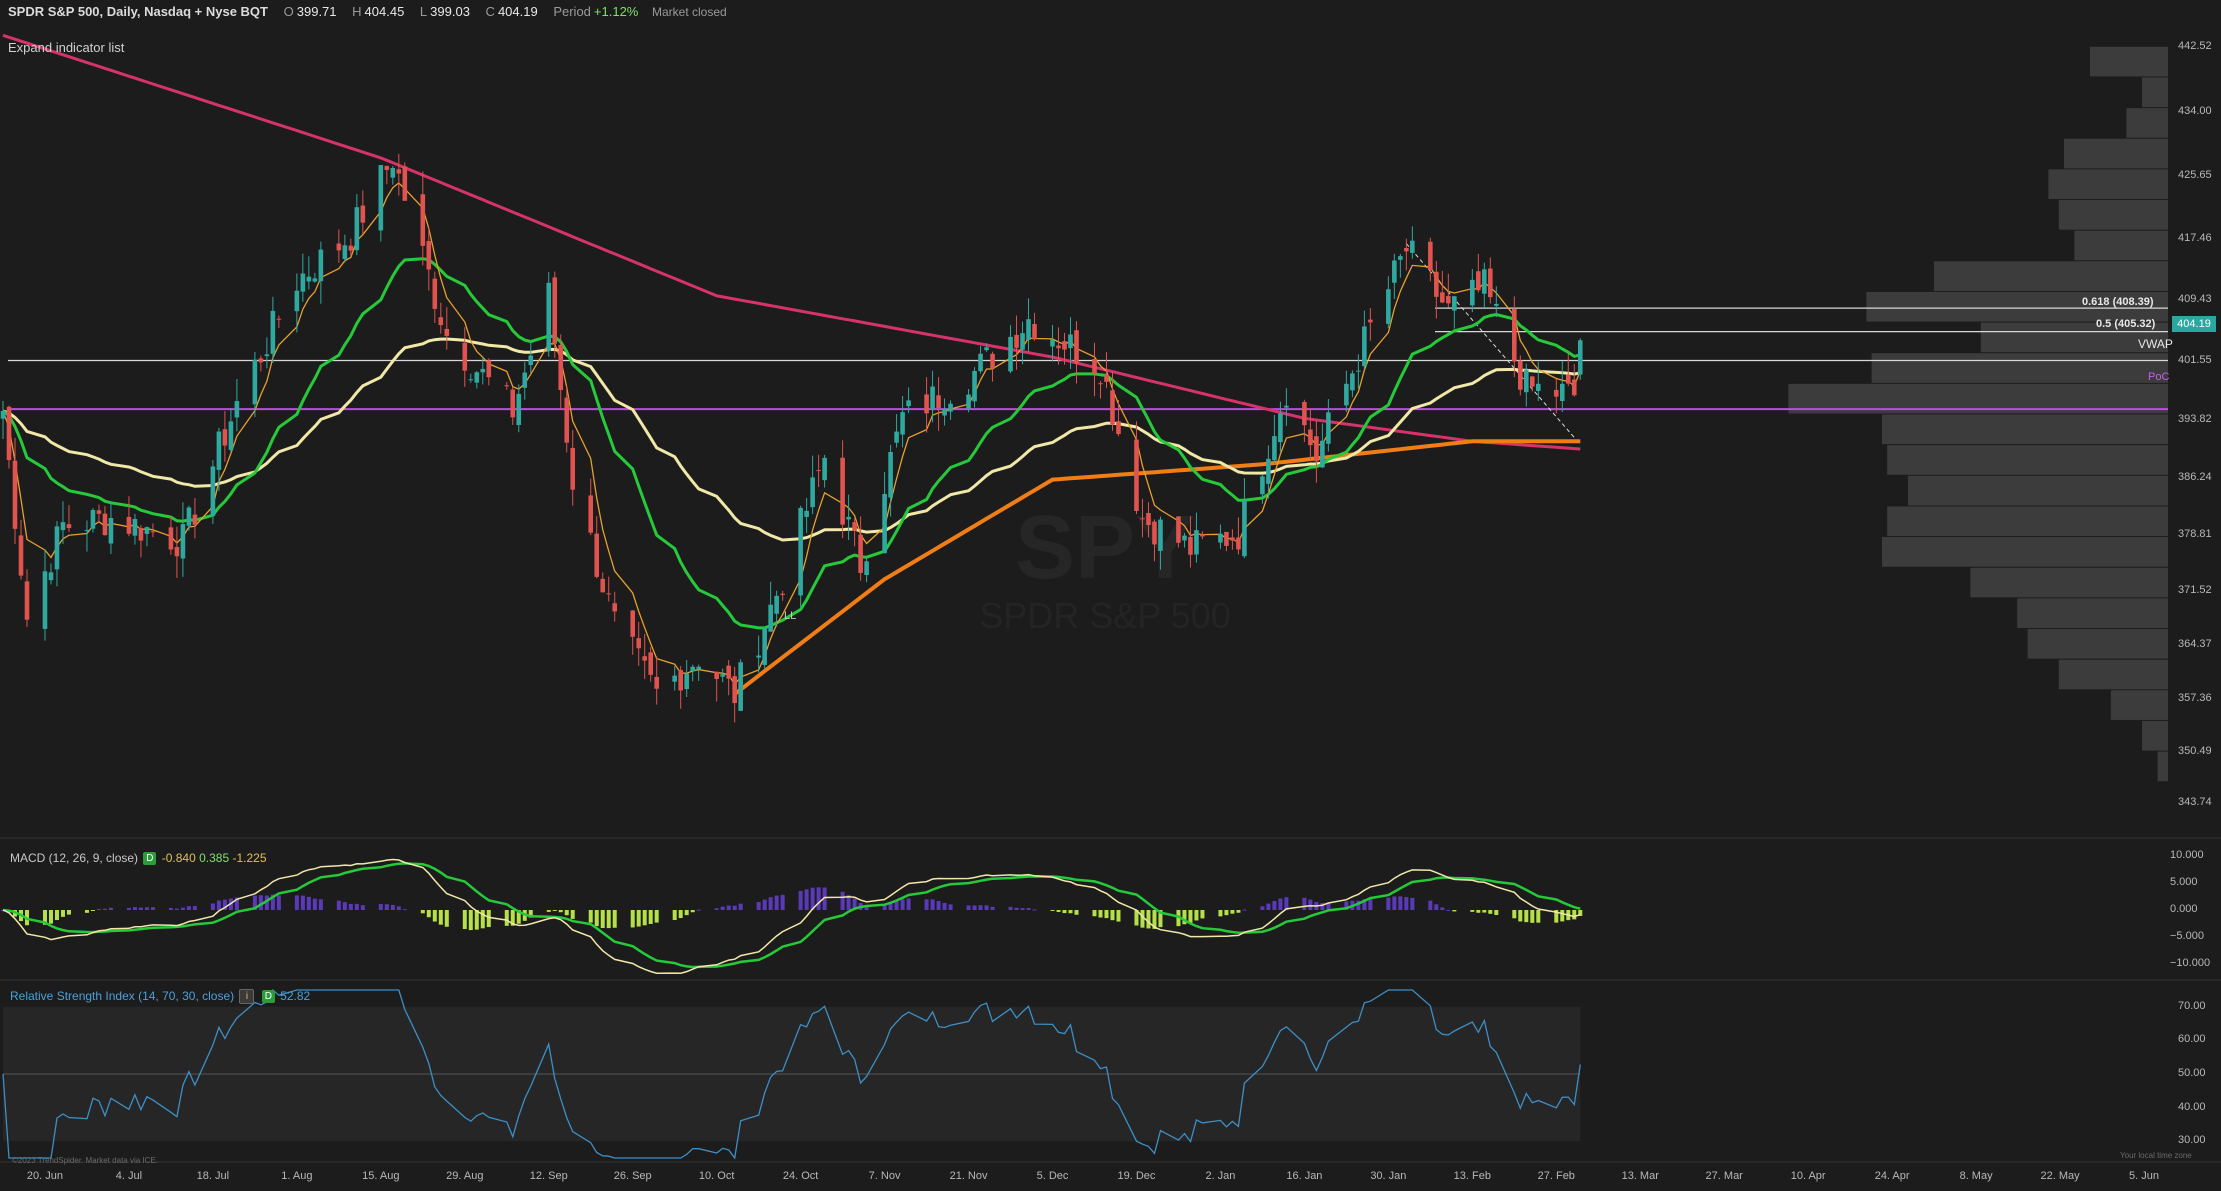 The height and width of the screenshot is (1191, 2221). I want to click on date-axis-tick: 5. Jun, so click(2144, 1176).